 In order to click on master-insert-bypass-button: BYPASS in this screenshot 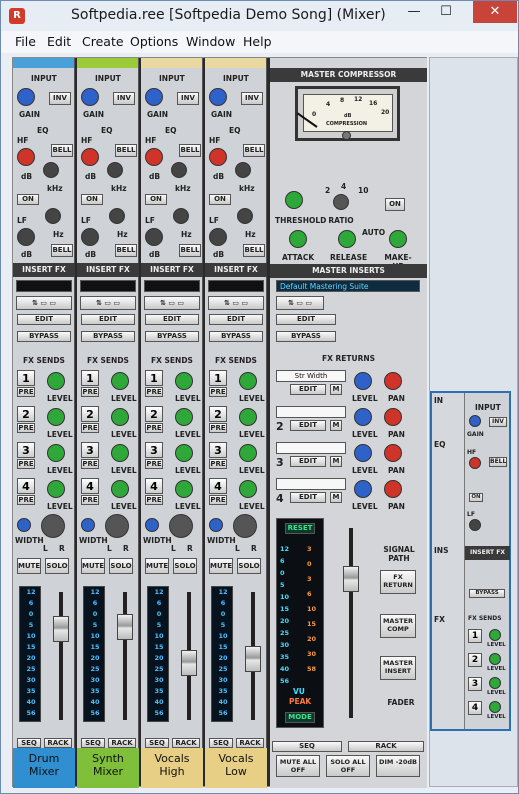, I will do `click(306, 336)`.